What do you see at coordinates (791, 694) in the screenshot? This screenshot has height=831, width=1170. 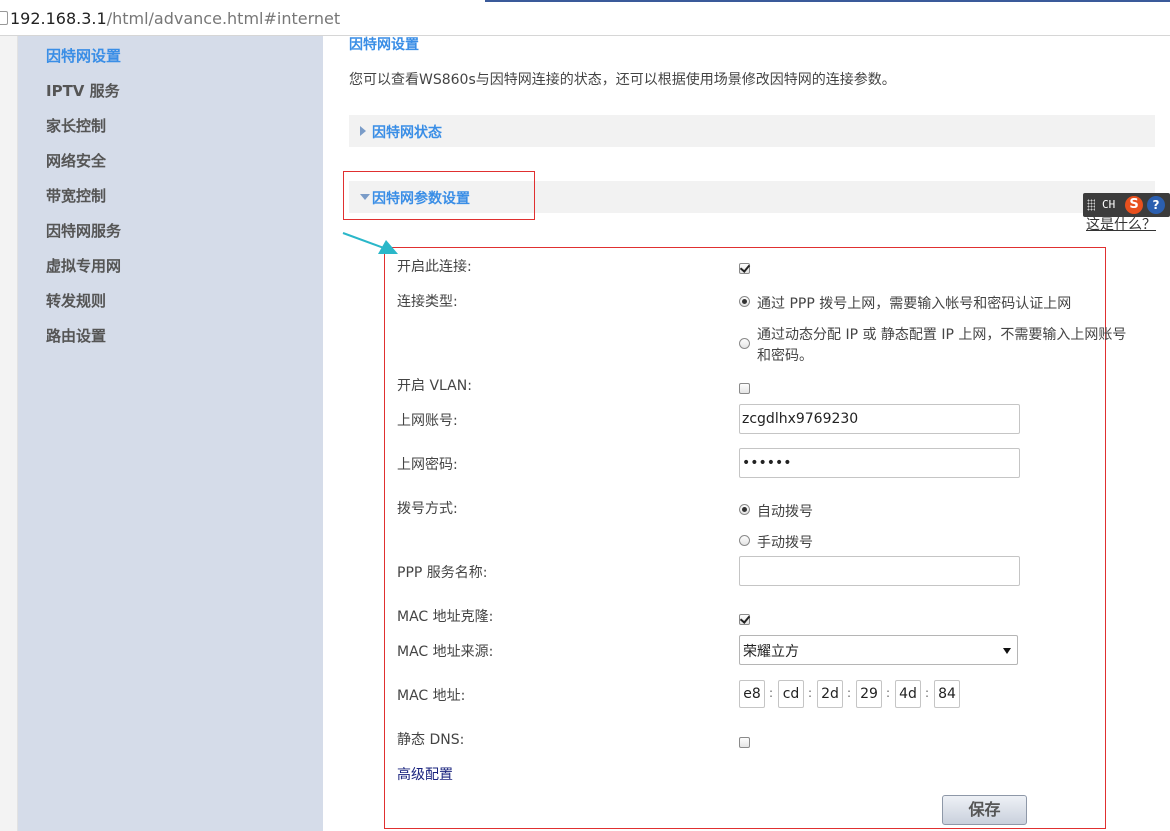 I see `mac-octet-2: cd` at bounding box center [791, 694].